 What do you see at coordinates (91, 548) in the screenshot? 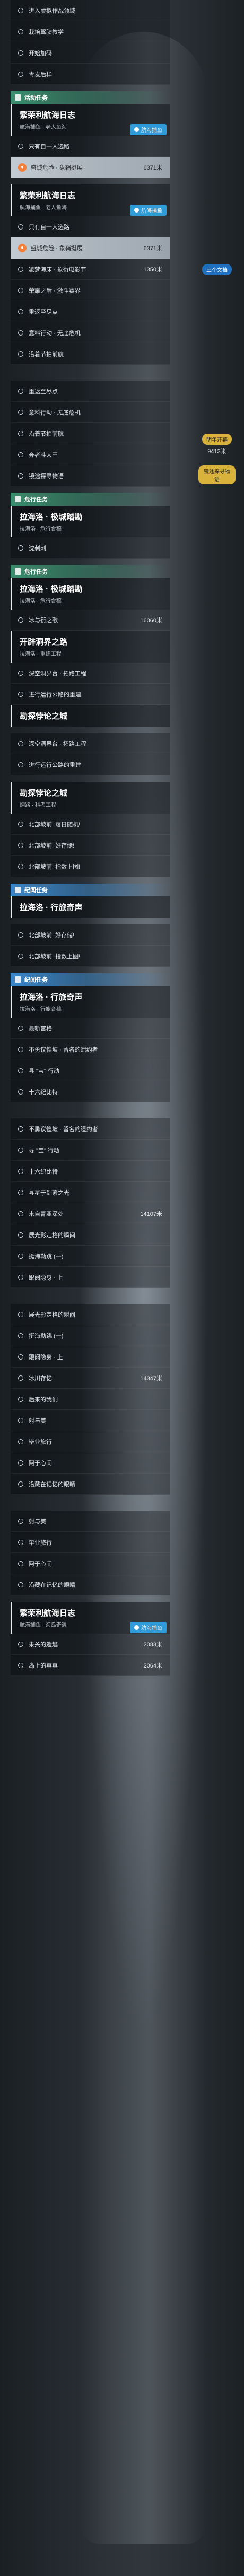
I see `quest-row: 沈刺刺` at bounding box center [91, 548].